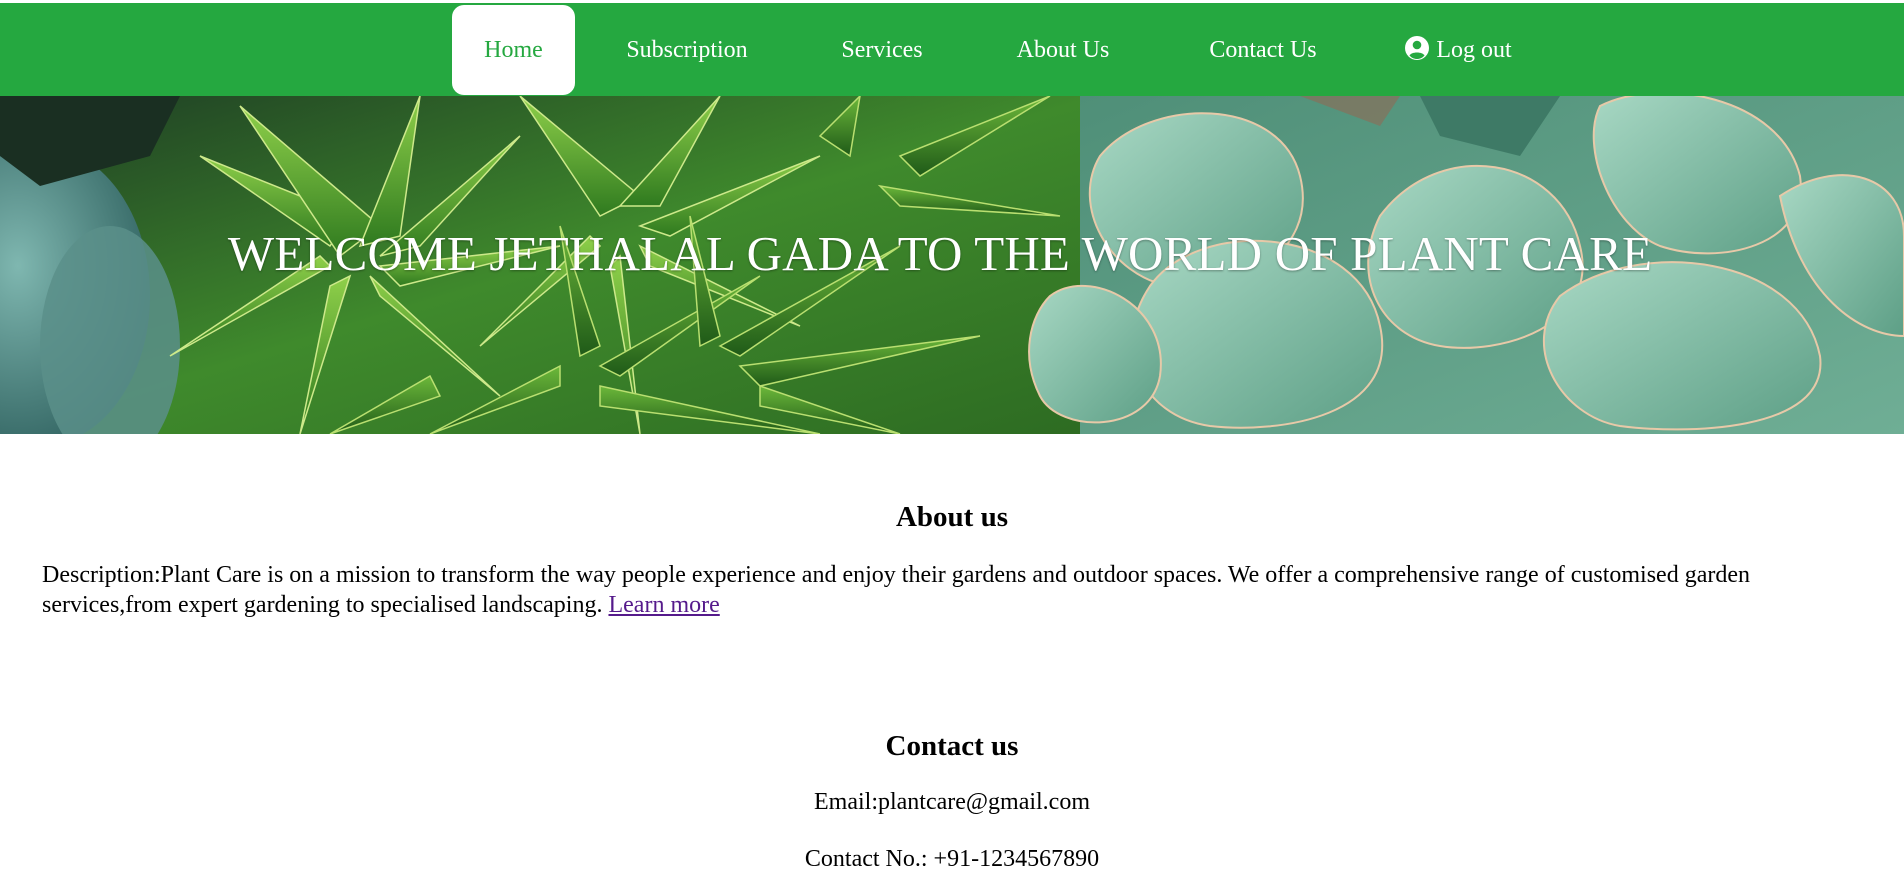 The width and height of the screenshot is (1904, 896). What do you see at coordinates (1417, 48) in the screenshot?
I see `user-circle-icon` at bounding box center [1417, 48].